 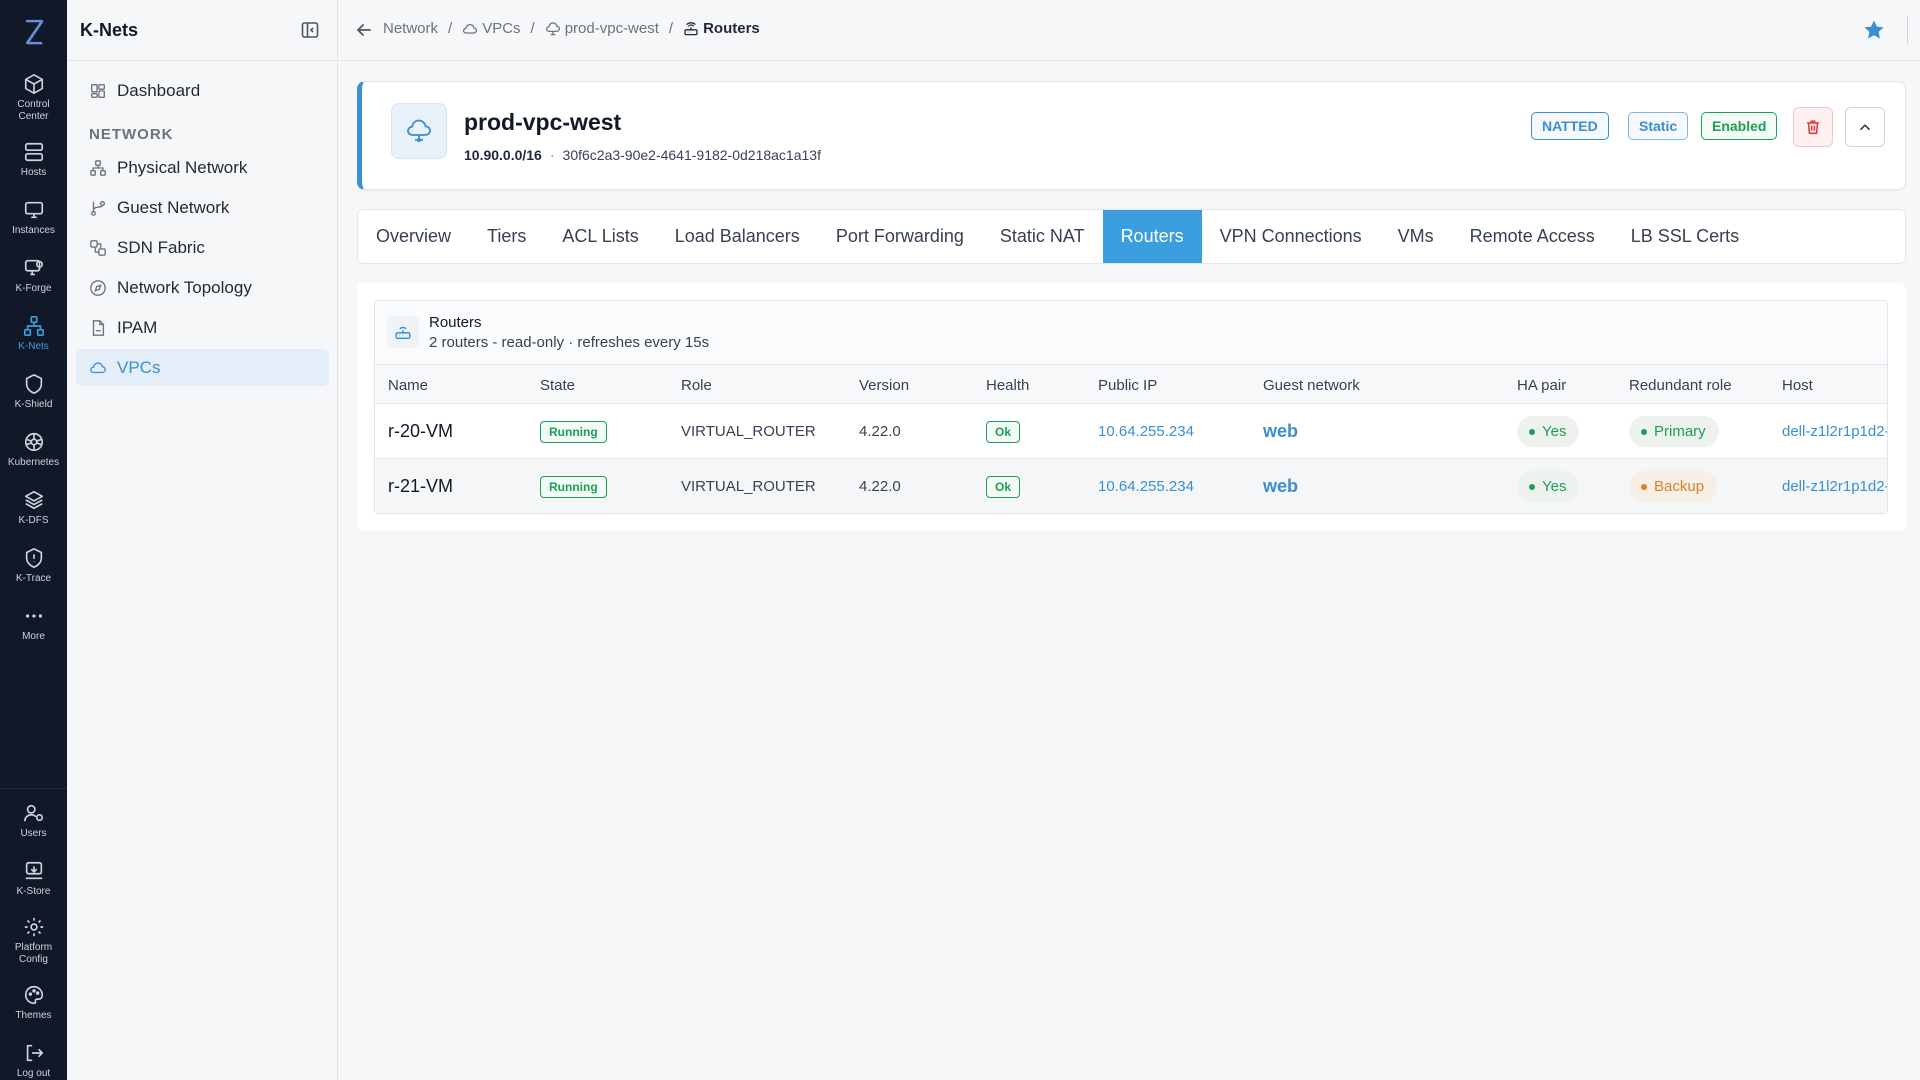 I want to click on rail-item-users: Users, so click(x=33, y=821).